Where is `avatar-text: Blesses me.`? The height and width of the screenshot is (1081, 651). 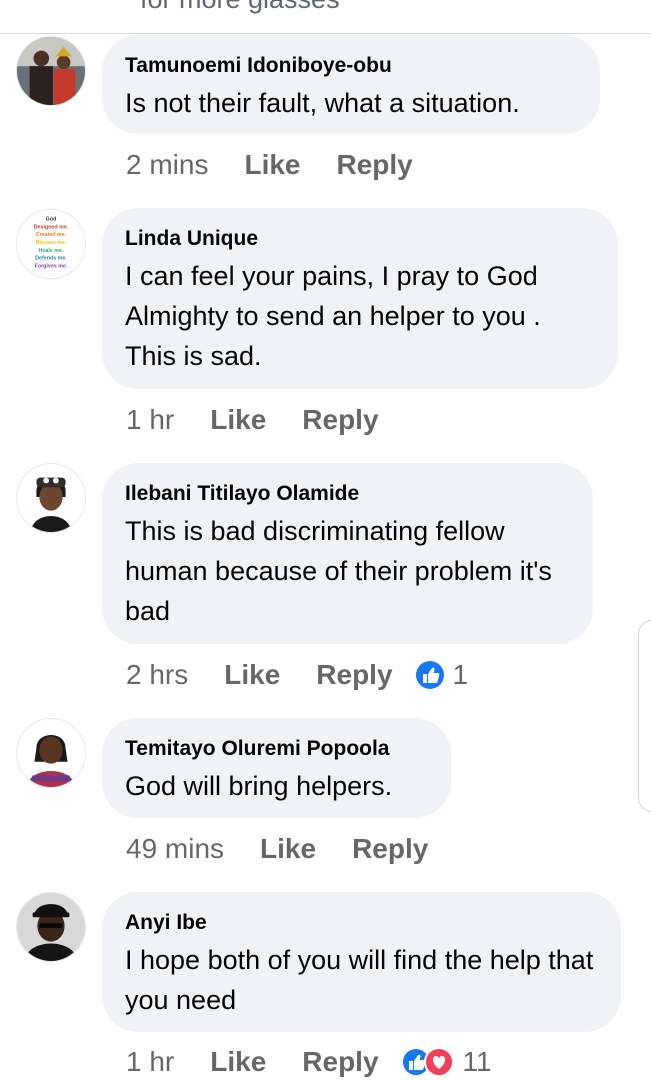
avatar-text: Blesses me. is located at coordinates (51, 243).